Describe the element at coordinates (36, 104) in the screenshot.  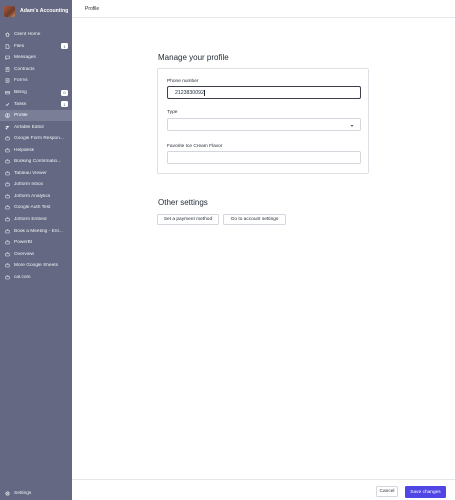
I see `sidebar-item-tasks: Tasks 1` at that location.